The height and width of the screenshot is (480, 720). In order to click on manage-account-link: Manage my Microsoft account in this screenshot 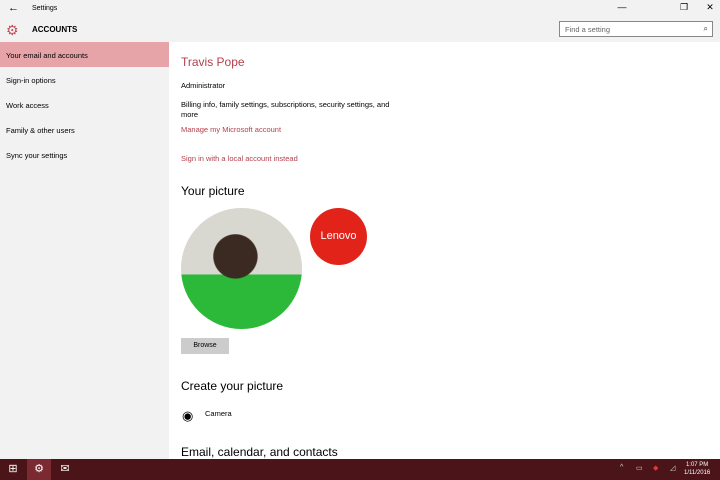, I will do `click(231, 129)`.